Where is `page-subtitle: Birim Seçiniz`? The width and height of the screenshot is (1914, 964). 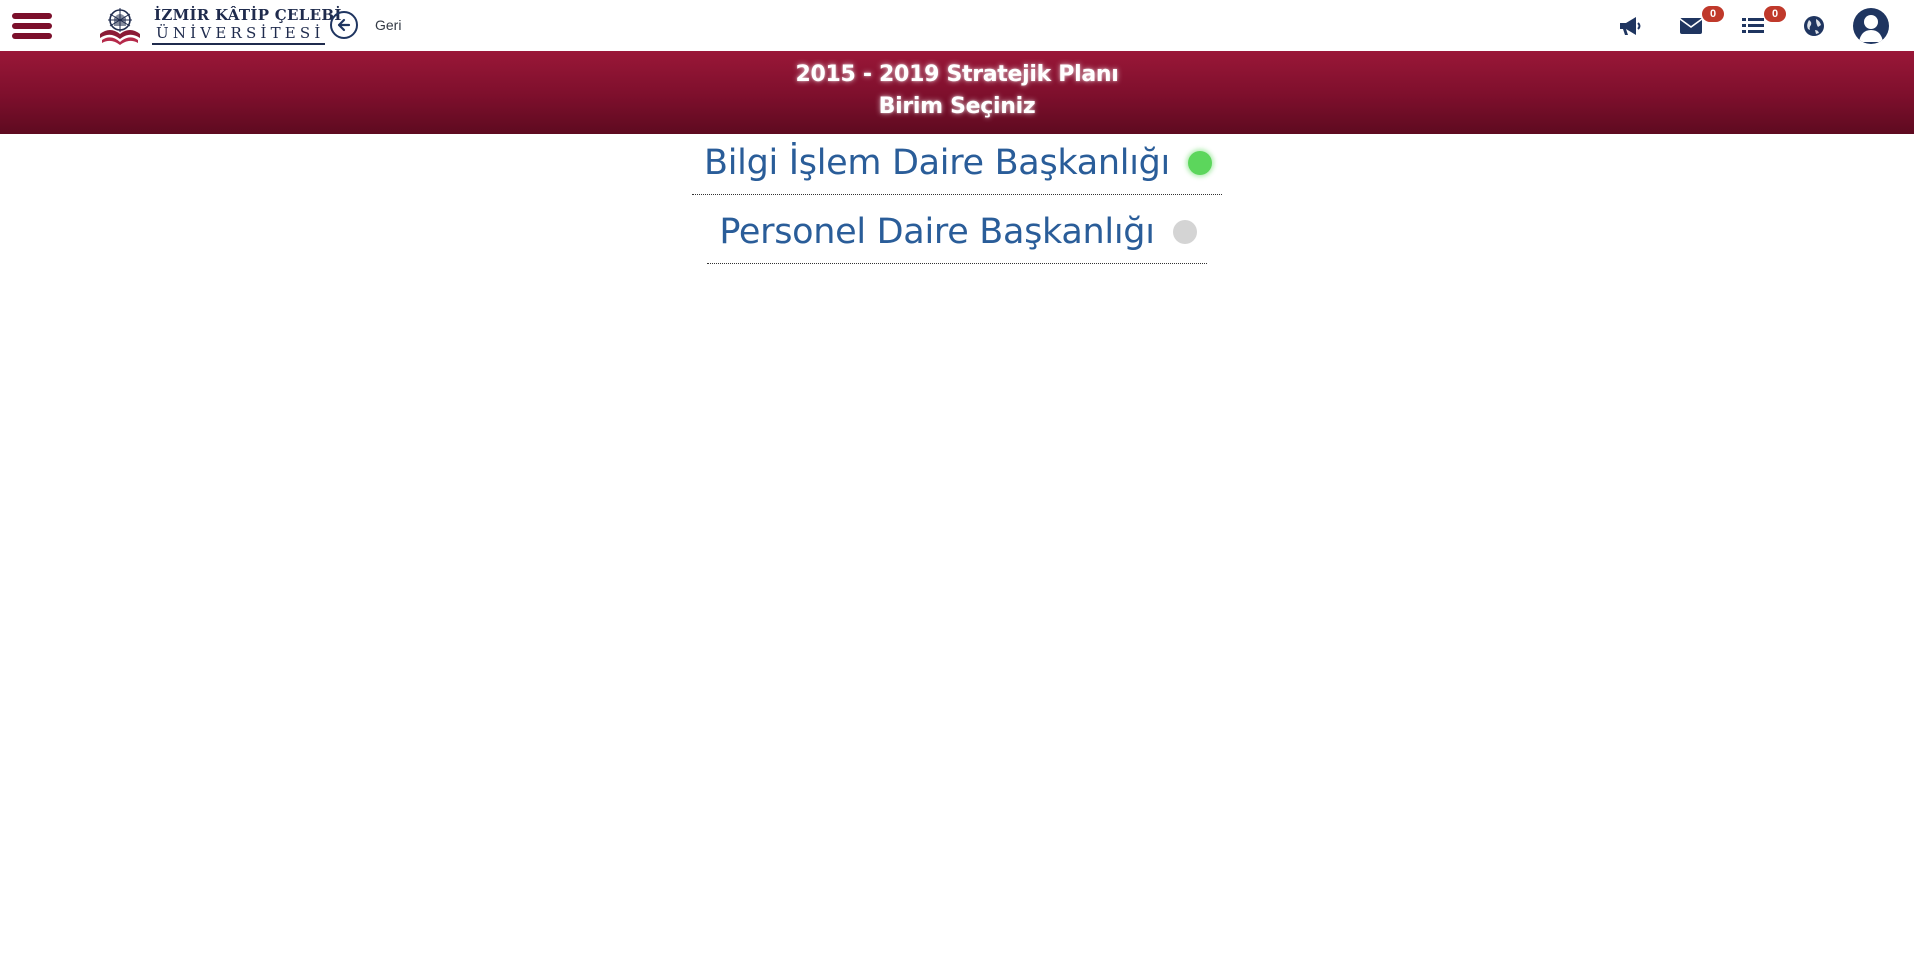 page-subtitle: Birim Seçiniz is located at coordinates (957, 106).